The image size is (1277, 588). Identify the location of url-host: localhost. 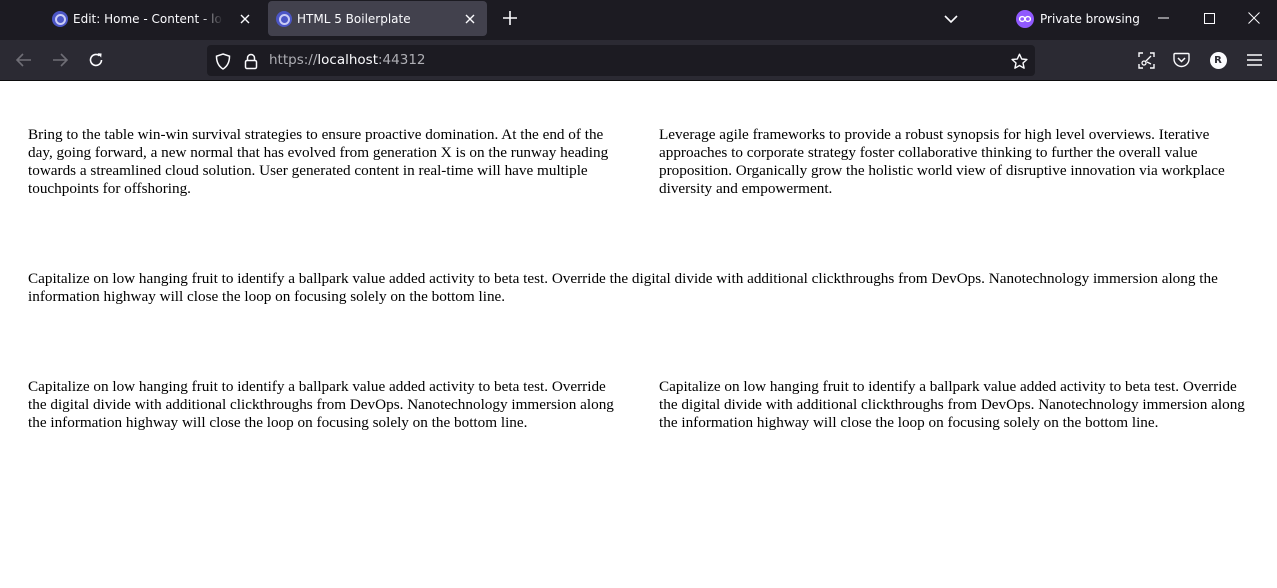
(347, 60).